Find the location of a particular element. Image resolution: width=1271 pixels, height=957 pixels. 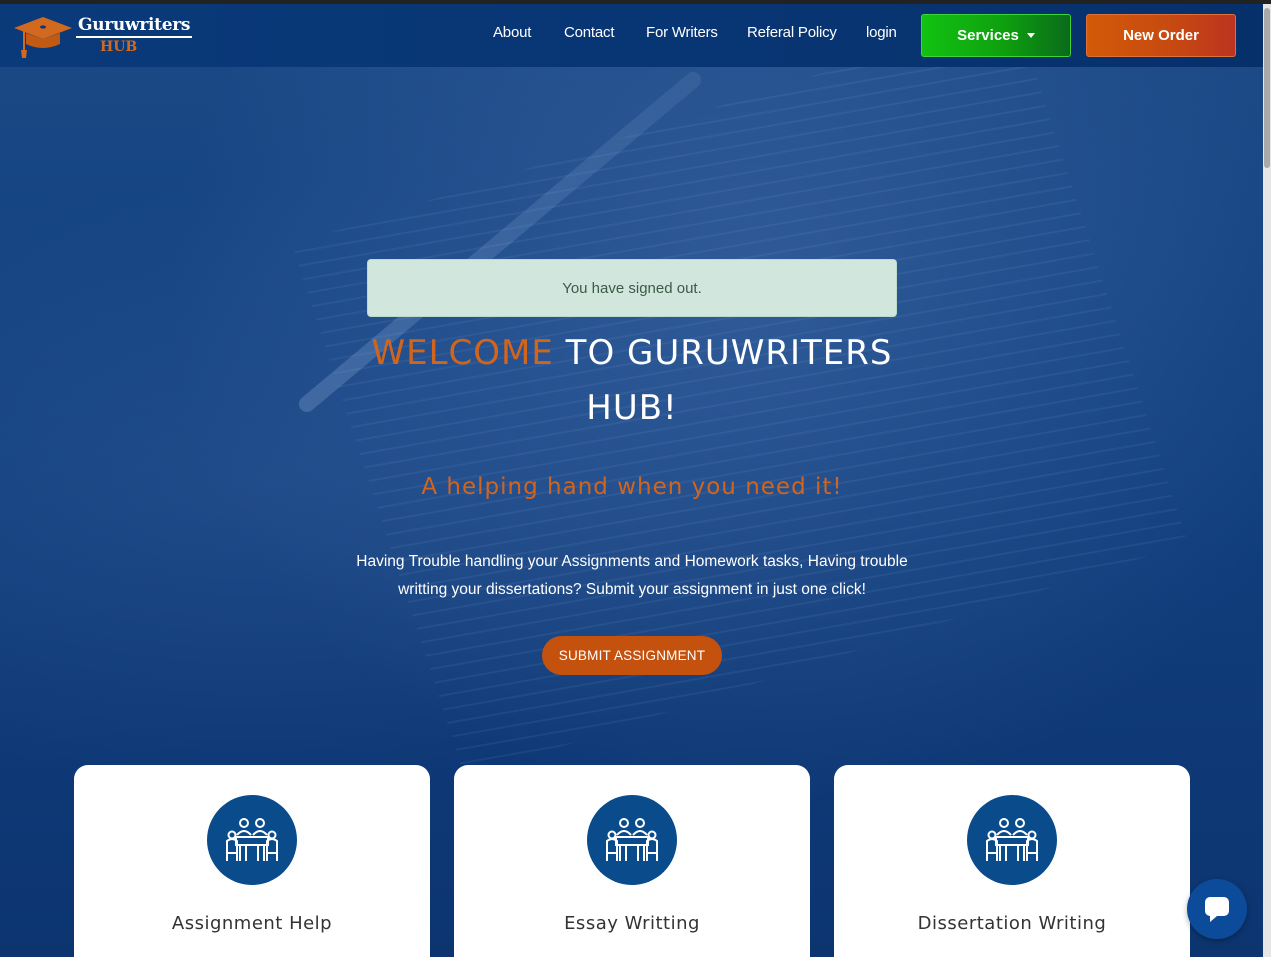

services-label: Services is located at coordinates (988, 35).